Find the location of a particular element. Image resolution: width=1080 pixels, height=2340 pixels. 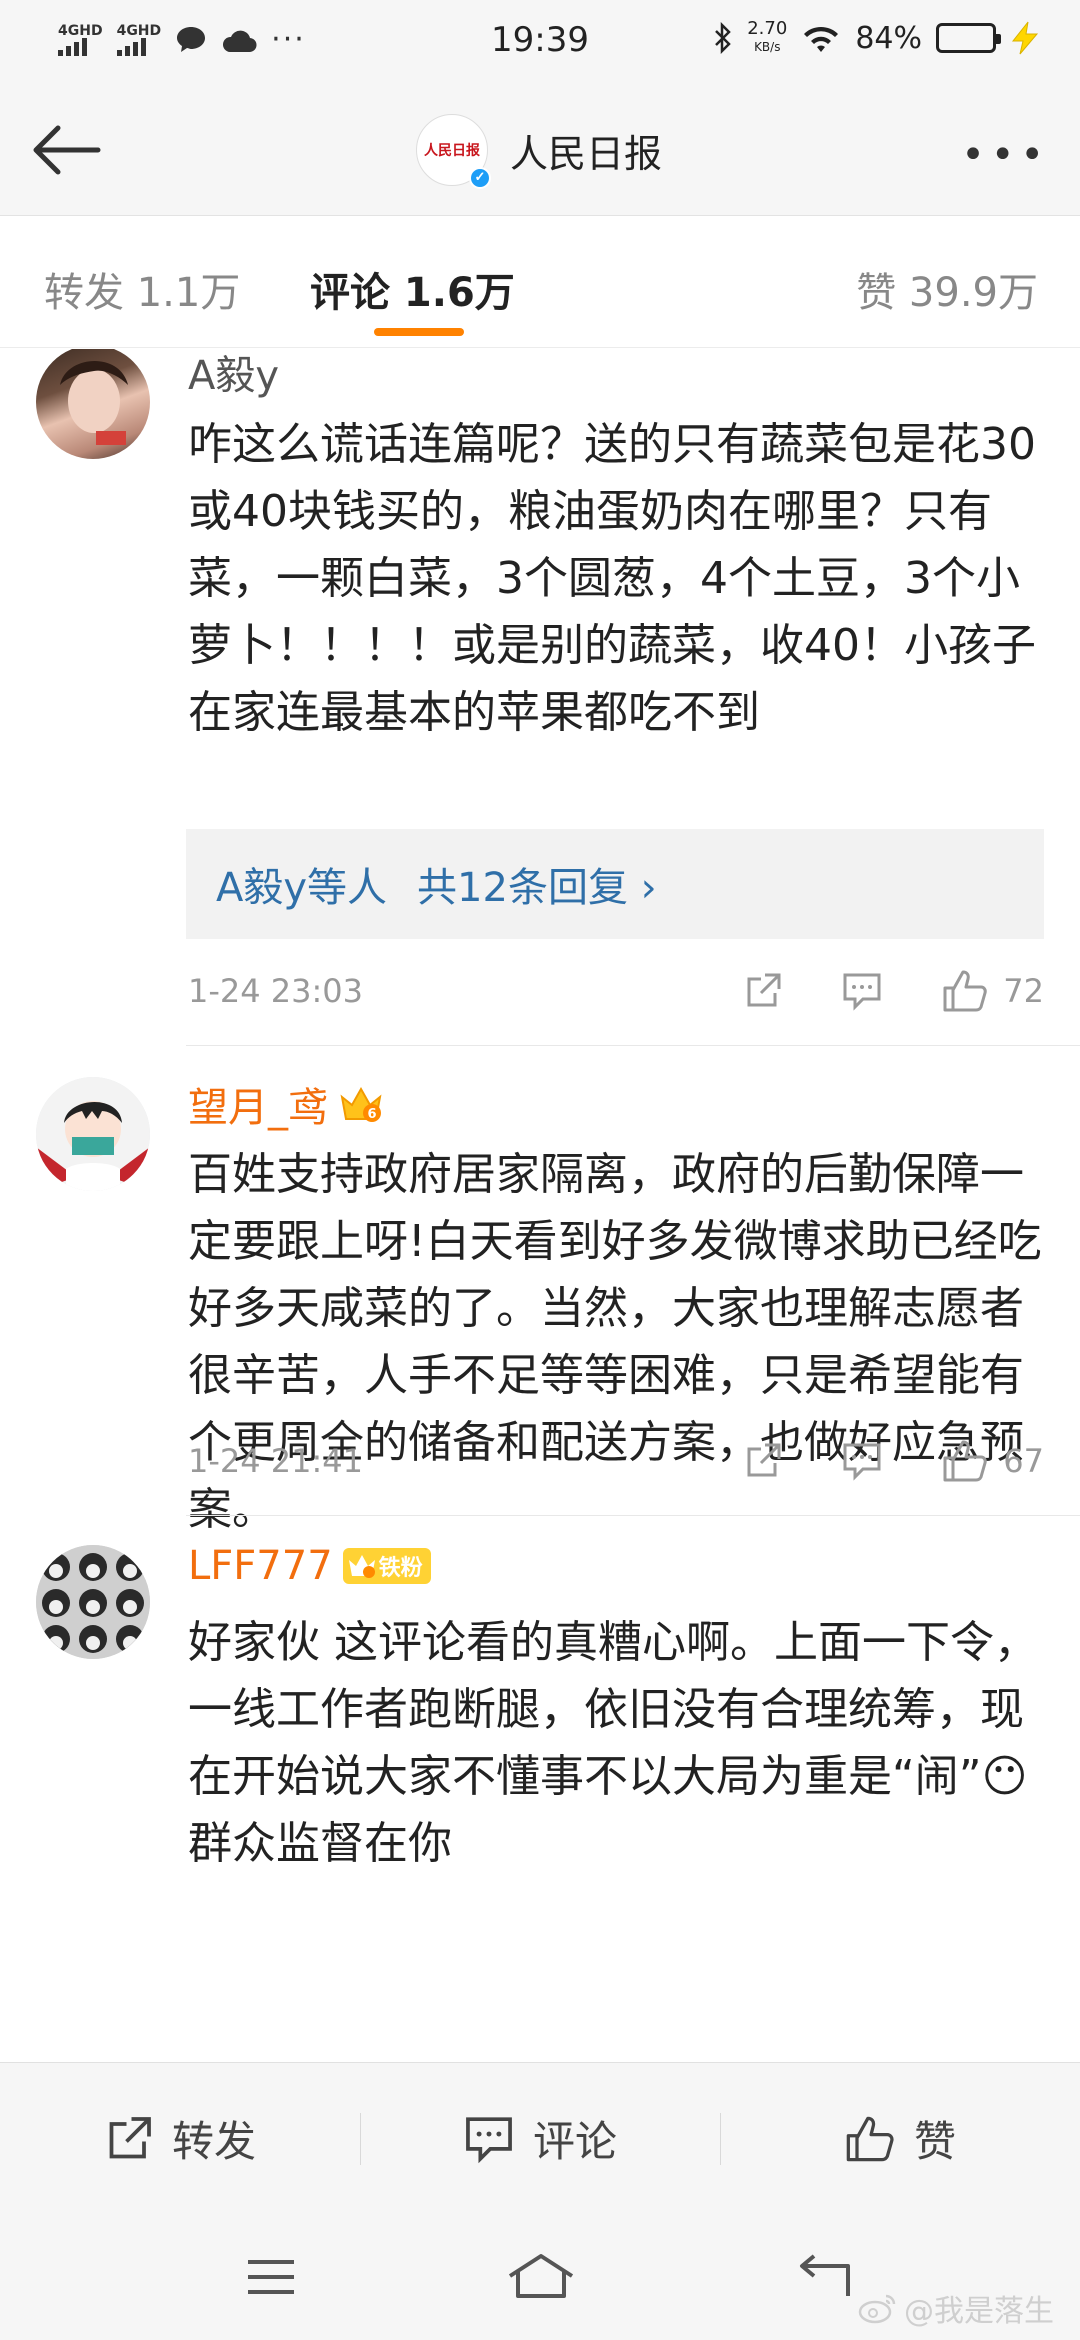

tab-bar: 转发 1.1万 评论 1.6万 赞 39.9万 is located at coordinates (540, 282).